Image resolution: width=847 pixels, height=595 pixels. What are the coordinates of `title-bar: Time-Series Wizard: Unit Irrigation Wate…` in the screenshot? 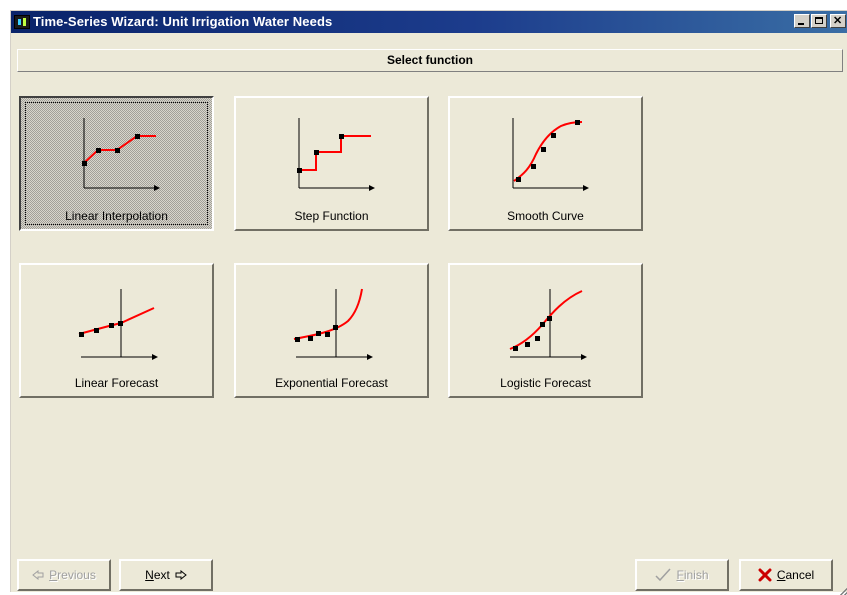 It's located at (429, 22).